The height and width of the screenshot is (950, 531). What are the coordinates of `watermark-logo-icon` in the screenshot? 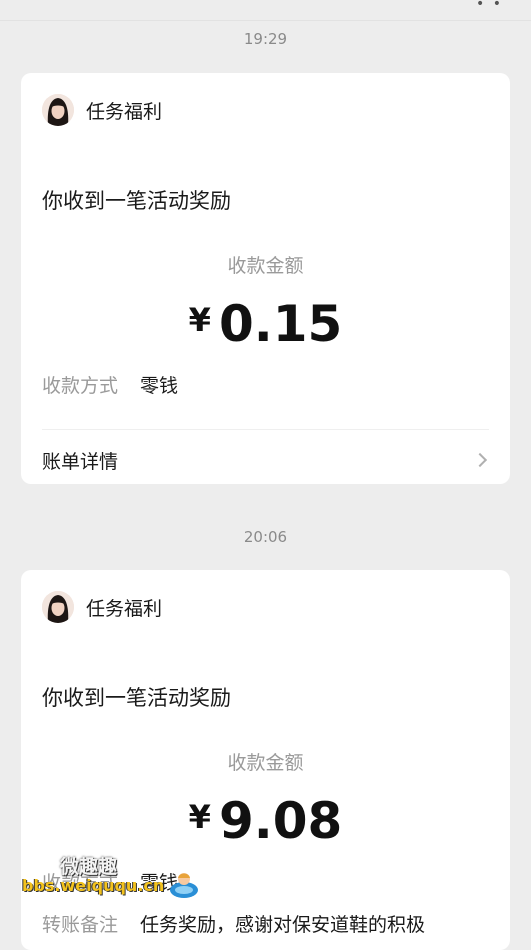 It's located at (184, 885).